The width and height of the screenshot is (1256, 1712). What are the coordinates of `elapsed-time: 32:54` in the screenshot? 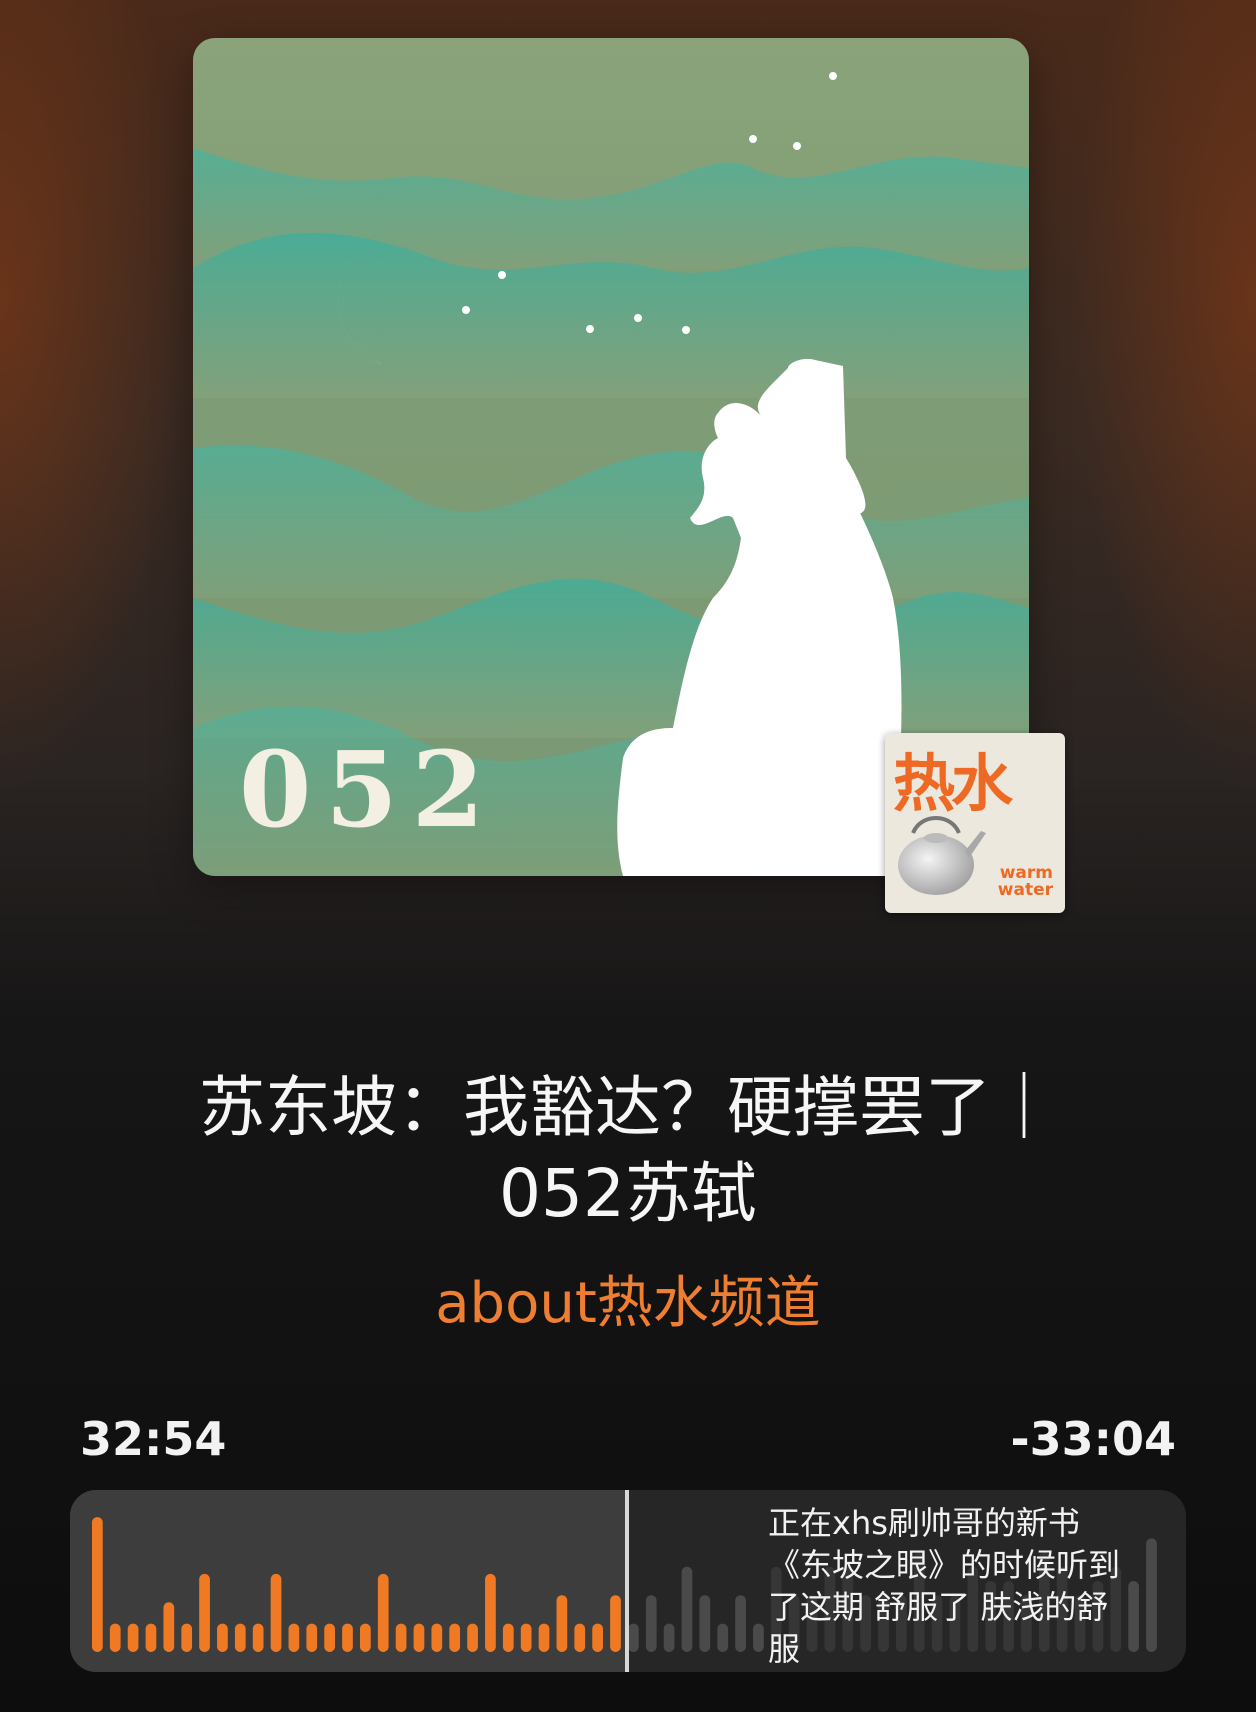 It's located at (153, 1439).